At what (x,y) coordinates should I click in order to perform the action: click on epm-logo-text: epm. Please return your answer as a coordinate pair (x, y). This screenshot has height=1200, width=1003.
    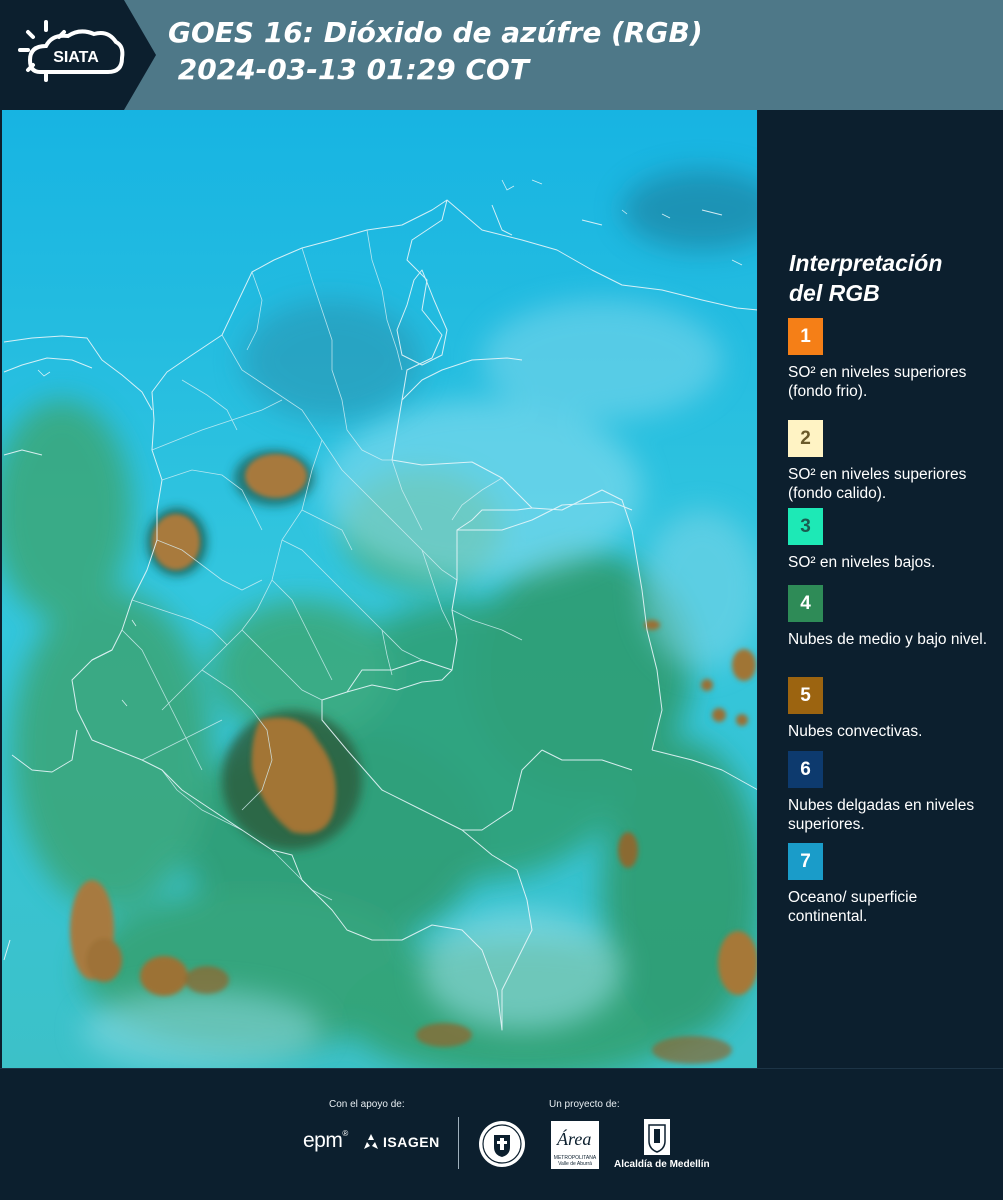
    Looking at the image, I should click on (323, 1140).